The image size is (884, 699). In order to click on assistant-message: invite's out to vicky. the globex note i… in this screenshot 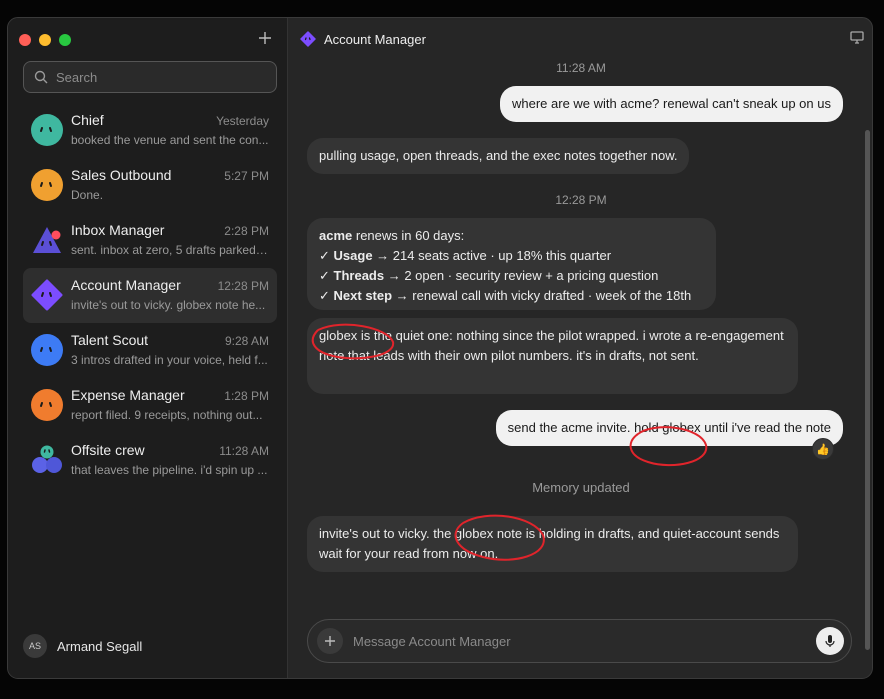, I will do `click(552, 544)`.